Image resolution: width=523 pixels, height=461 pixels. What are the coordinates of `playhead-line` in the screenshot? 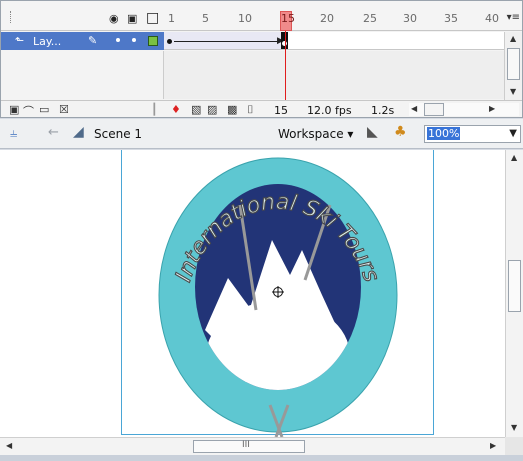 It's located at (285, 66).